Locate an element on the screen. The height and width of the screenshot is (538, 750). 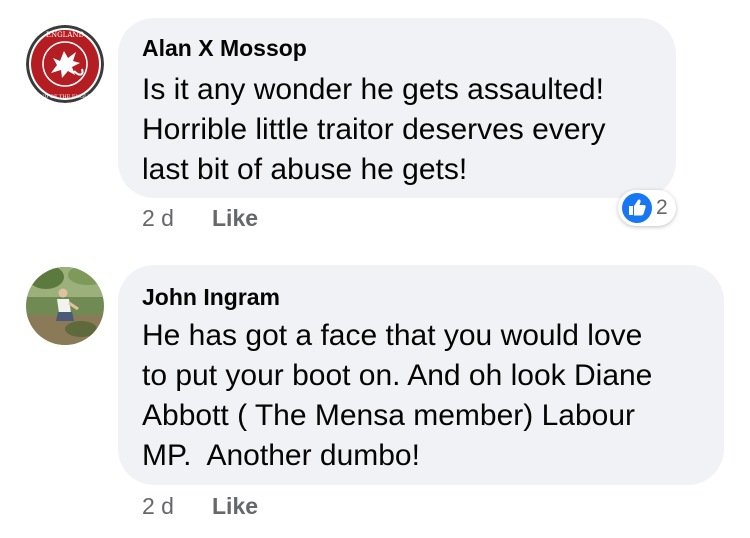
comment-text-line: last bit of abuse he gets! is located at coordinates (305, 169).